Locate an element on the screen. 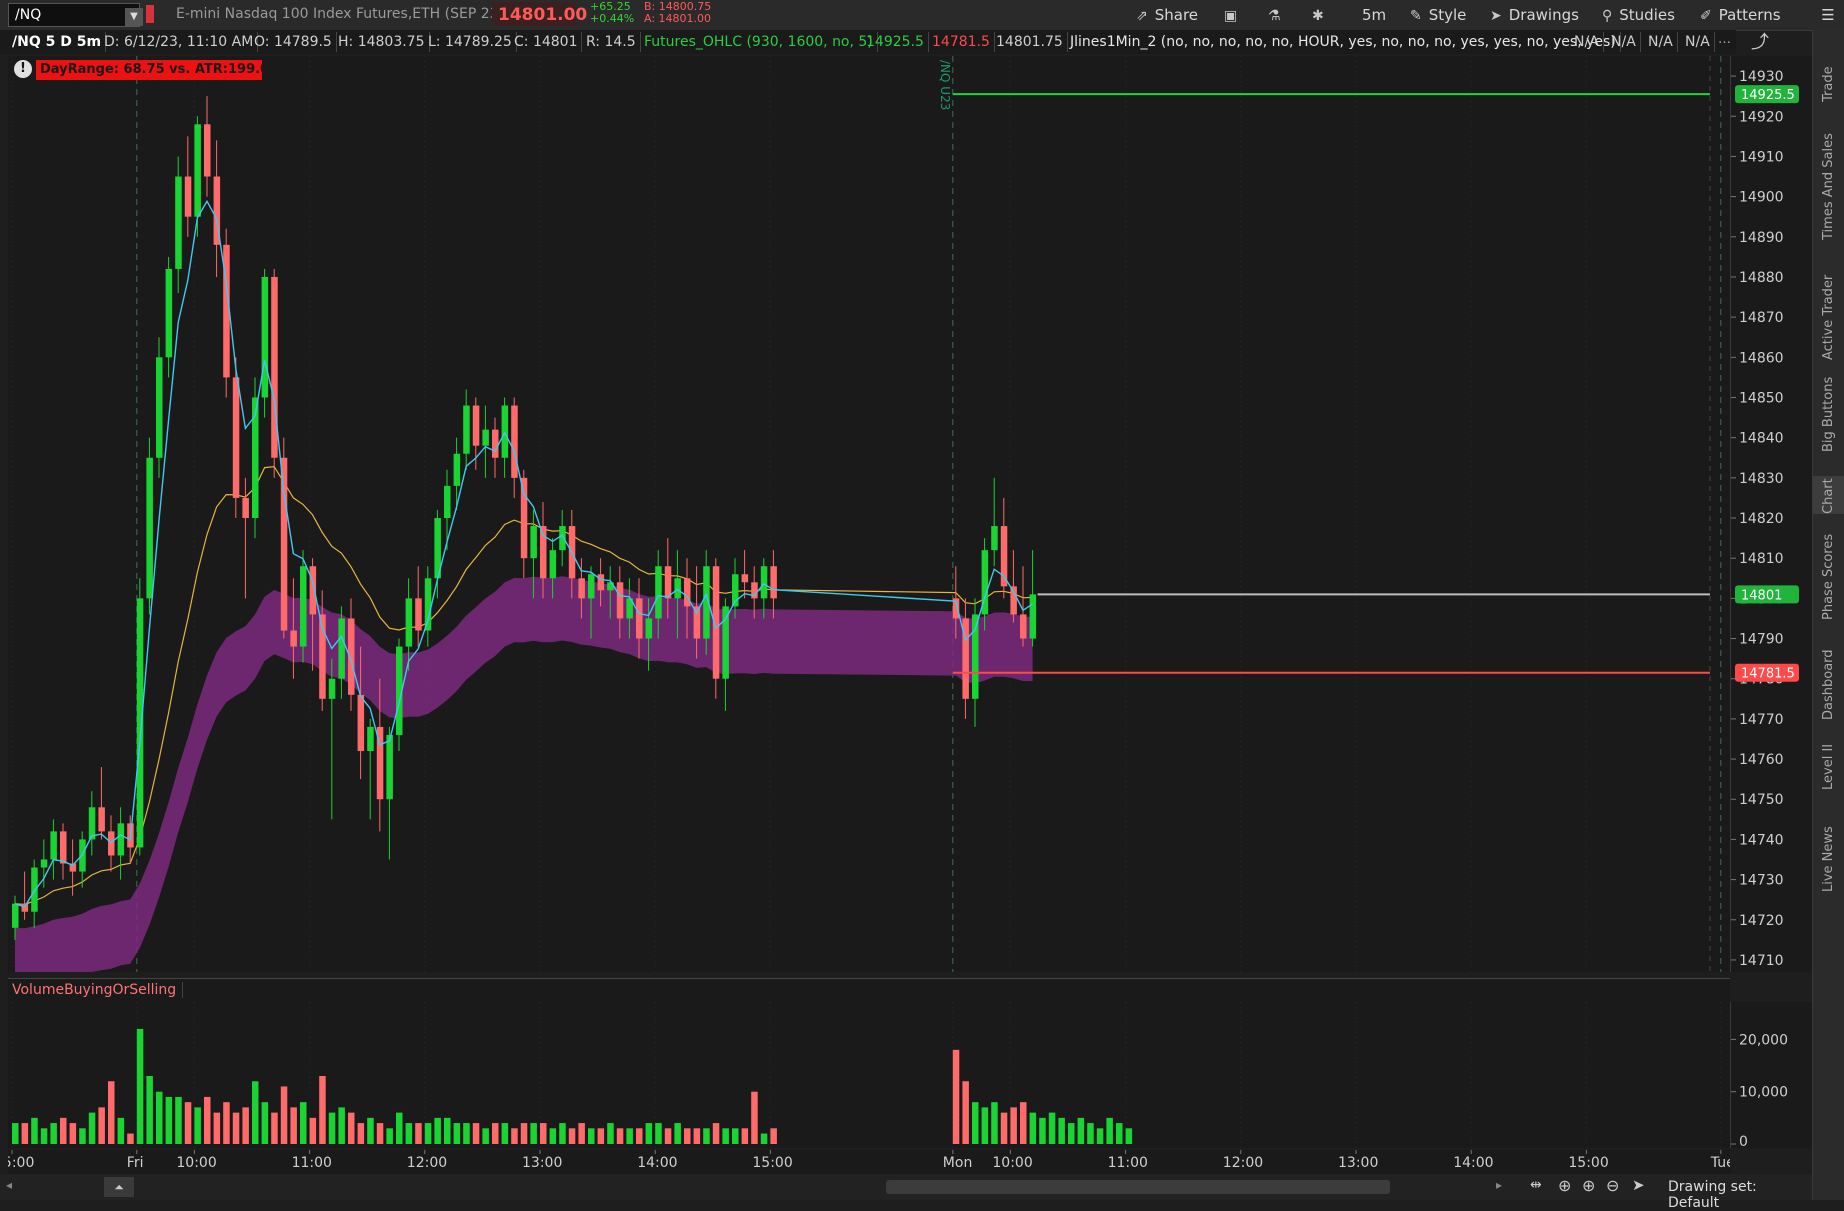 The image size is (1844, 1211). settings-button: ✱ is located at coordinates (1321, 15).